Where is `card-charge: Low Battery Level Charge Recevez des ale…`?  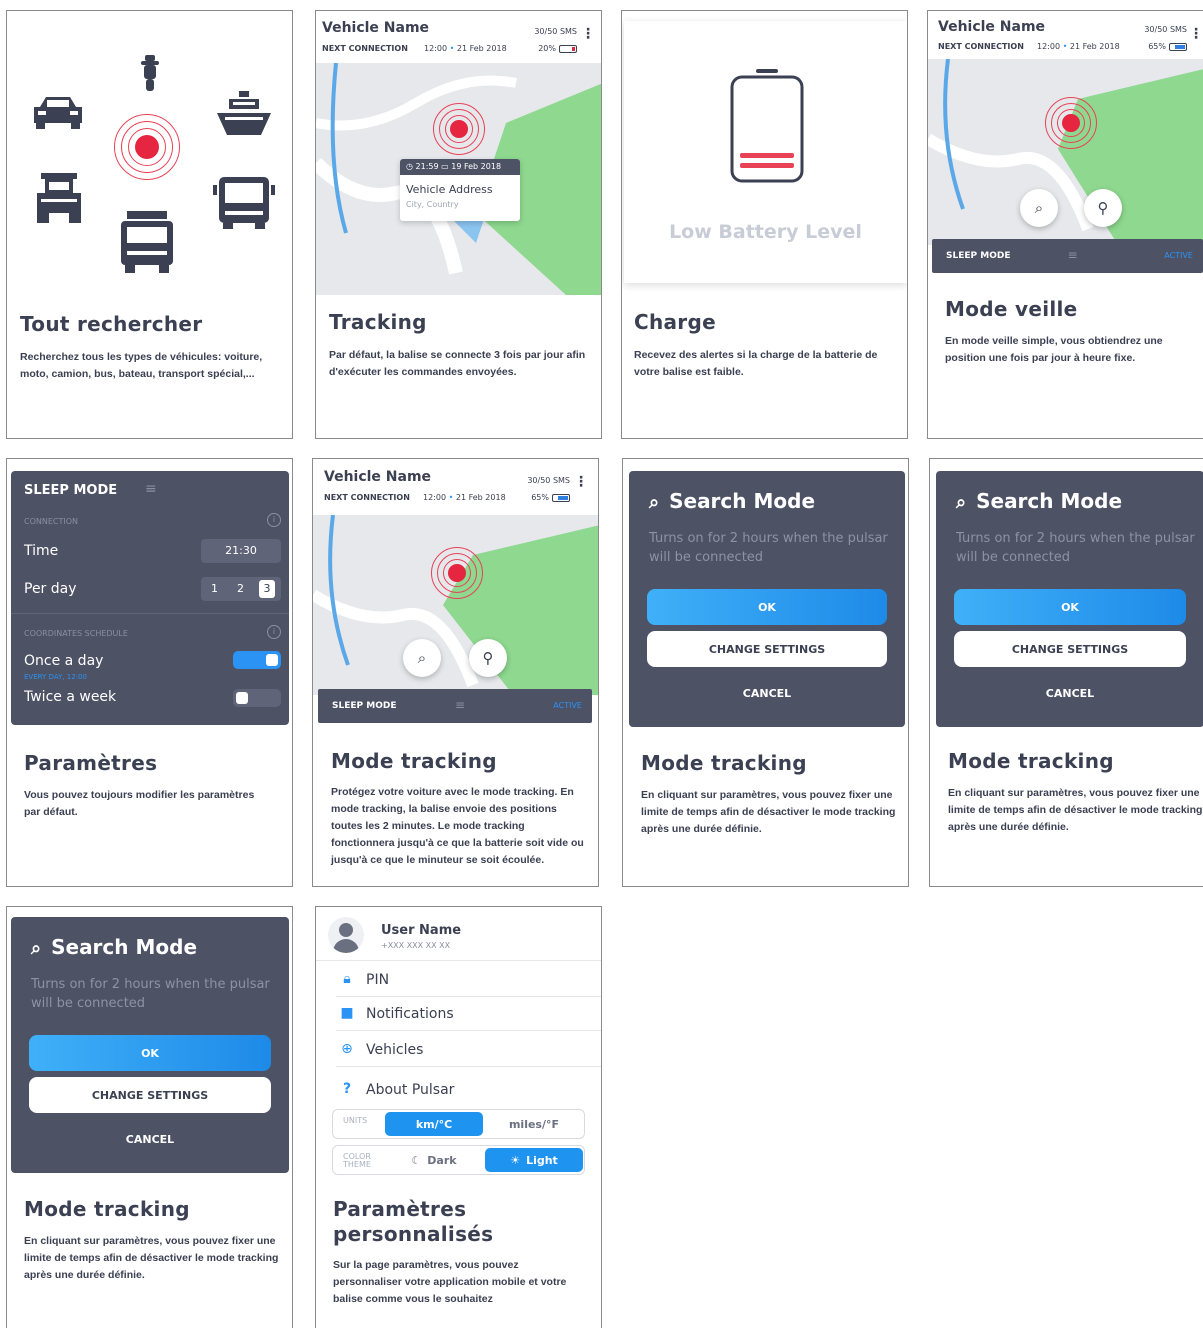 card-charge: Low Battery Level Charge Recevez des ale… is located at coordinates (764, 224).